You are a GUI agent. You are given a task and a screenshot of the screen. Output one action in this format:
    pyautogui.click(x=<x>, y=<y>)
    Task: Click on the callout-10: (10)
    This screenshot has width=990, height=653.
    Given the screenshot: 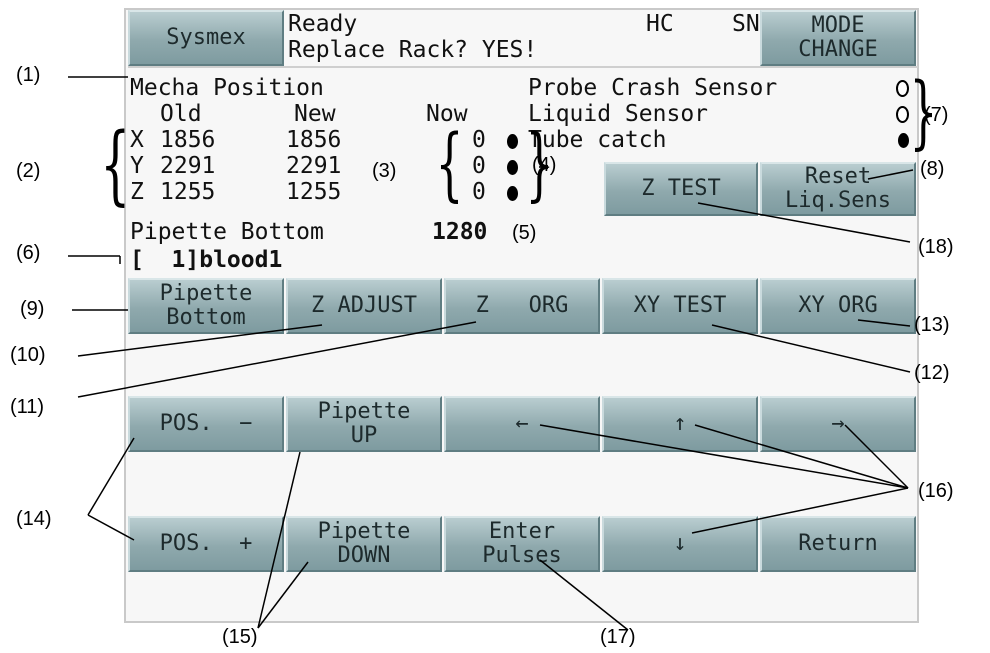 What is the action you would take?
    pyautogui.click(x=28, y=355)
    